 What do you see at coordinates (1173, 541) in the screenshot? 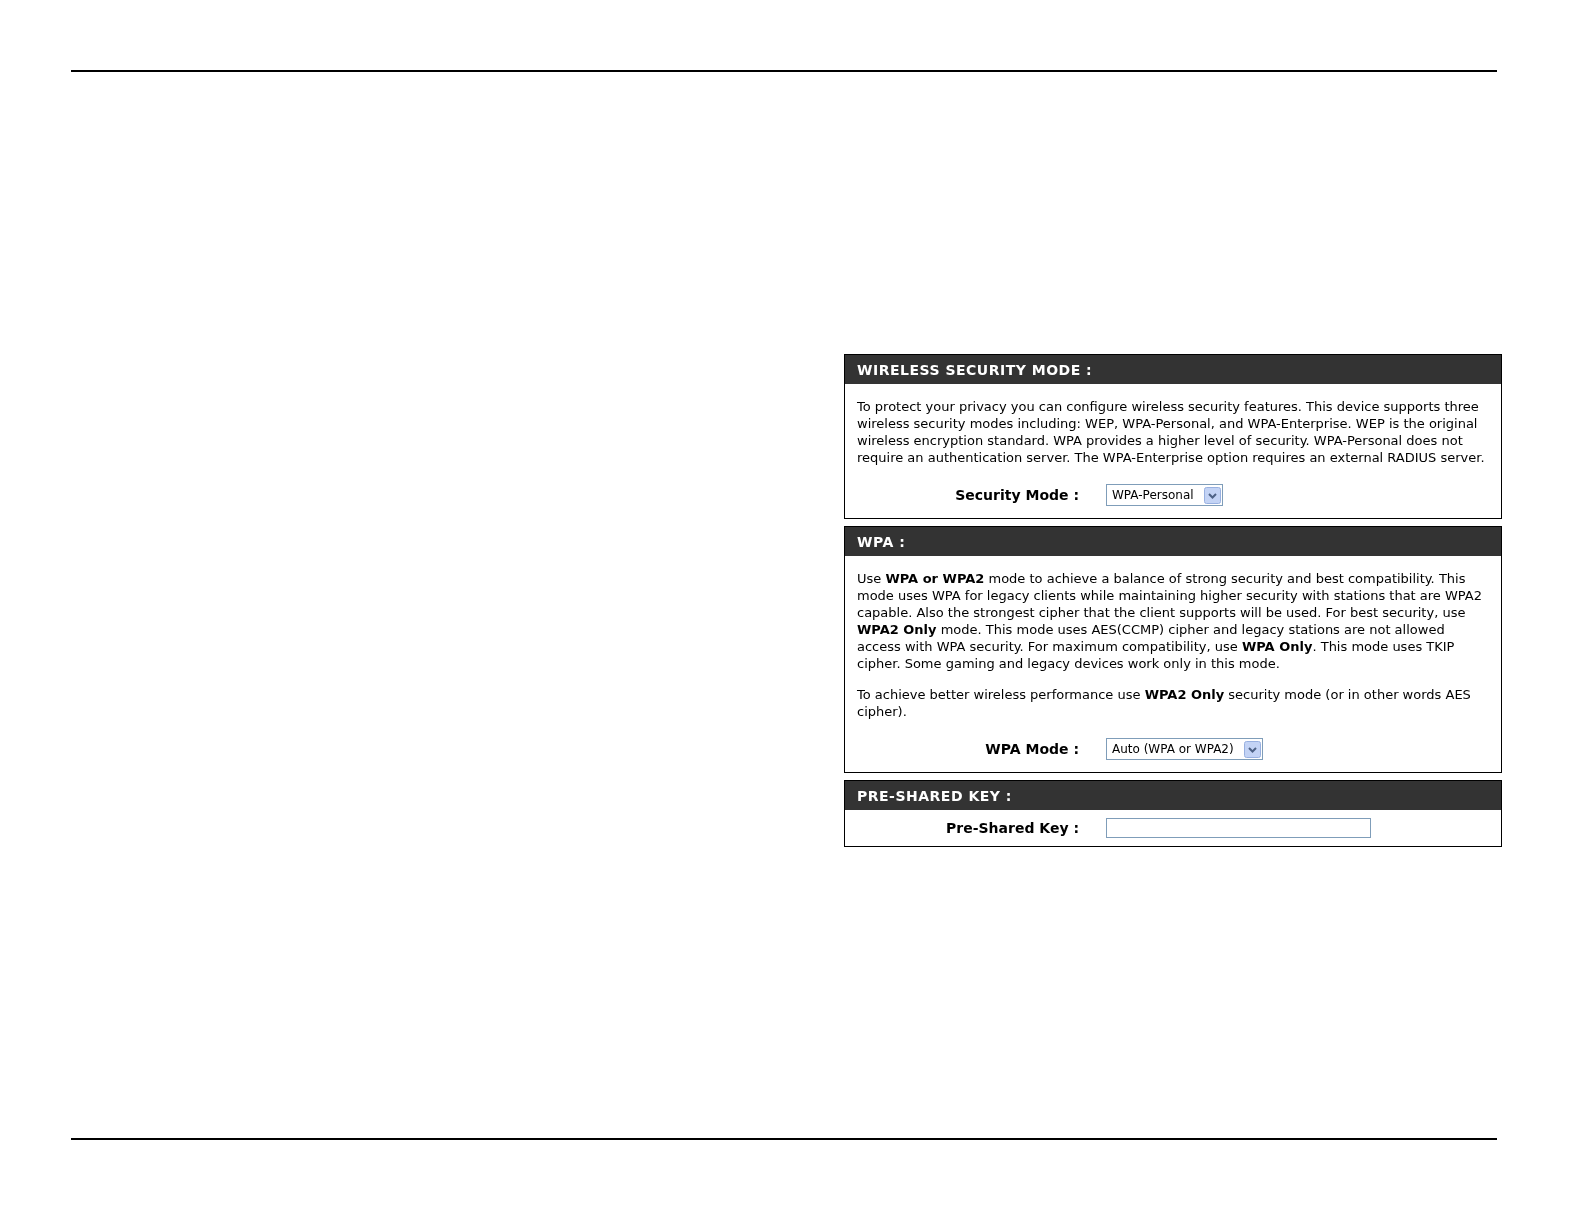
I see `section-header: WPA :` at bounding box center [1173, 541].